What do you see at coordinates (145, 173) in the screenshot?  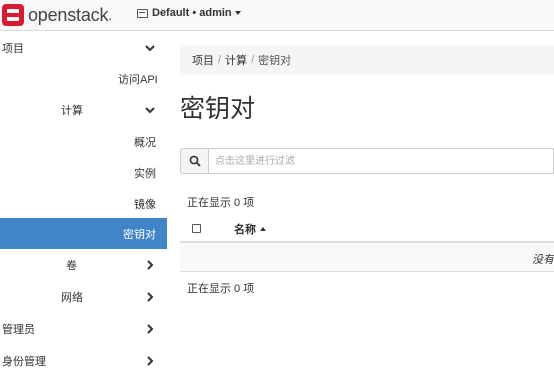 I see `sidebar-item-label: 实例` at bounding box center [145, 173].